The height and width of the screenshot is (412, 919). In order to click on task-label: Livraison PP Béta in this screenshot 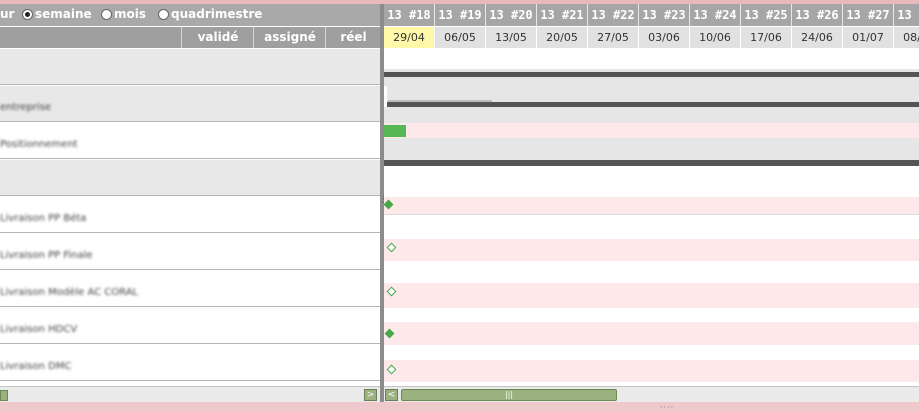, I will do `click(43, 218)`.